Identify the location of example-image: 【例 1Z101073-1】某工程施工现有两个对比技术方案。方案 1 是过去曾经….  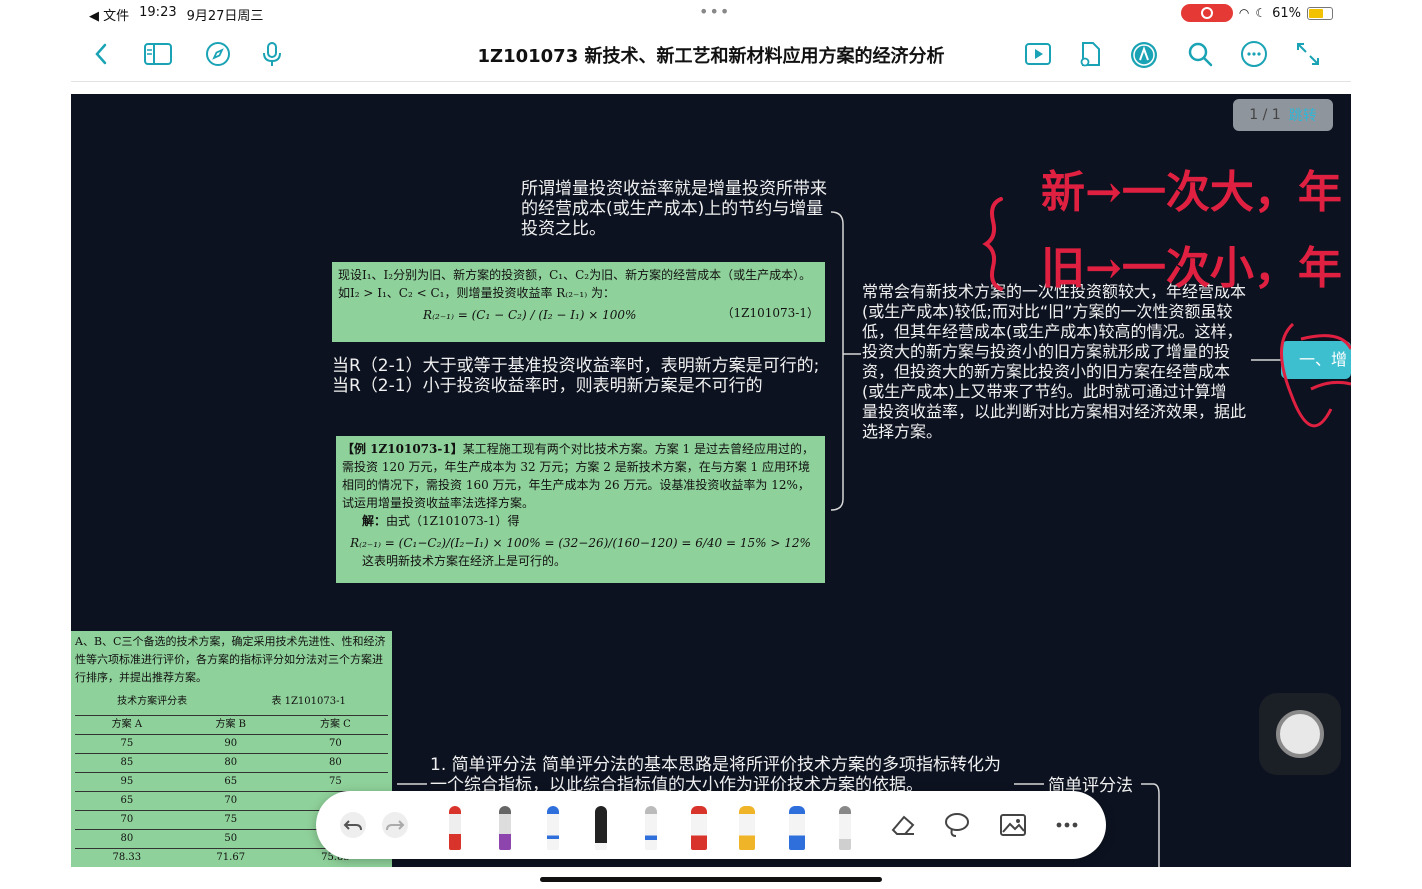
(580, 509).